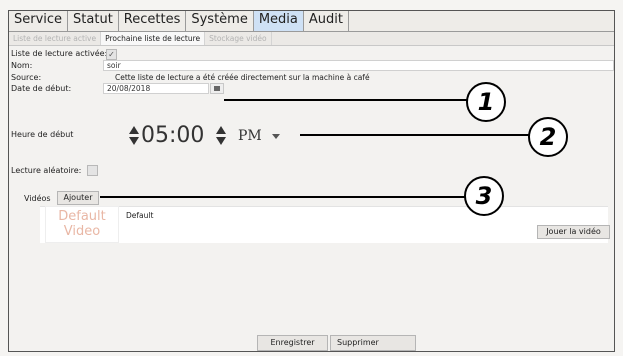 The image size is (623, 356). Describe the element at coordinates (55, 38) in the screenshot. I see `subtab-active-playlist: Liste de lecture active` at that location.